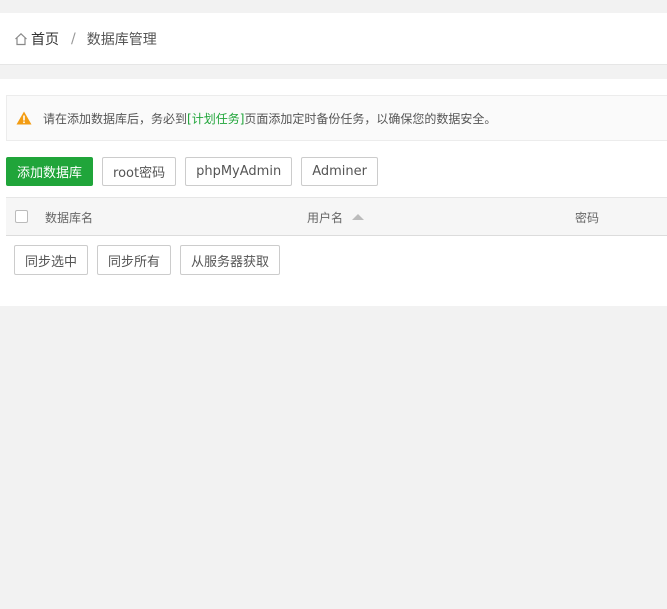 This screenshot has width=667, height=609. What do you see at coordinates (230, 260) in the screenshot?
I see `fetch-from-server-button: 从服务器获取` at bounding box center [230, 260].